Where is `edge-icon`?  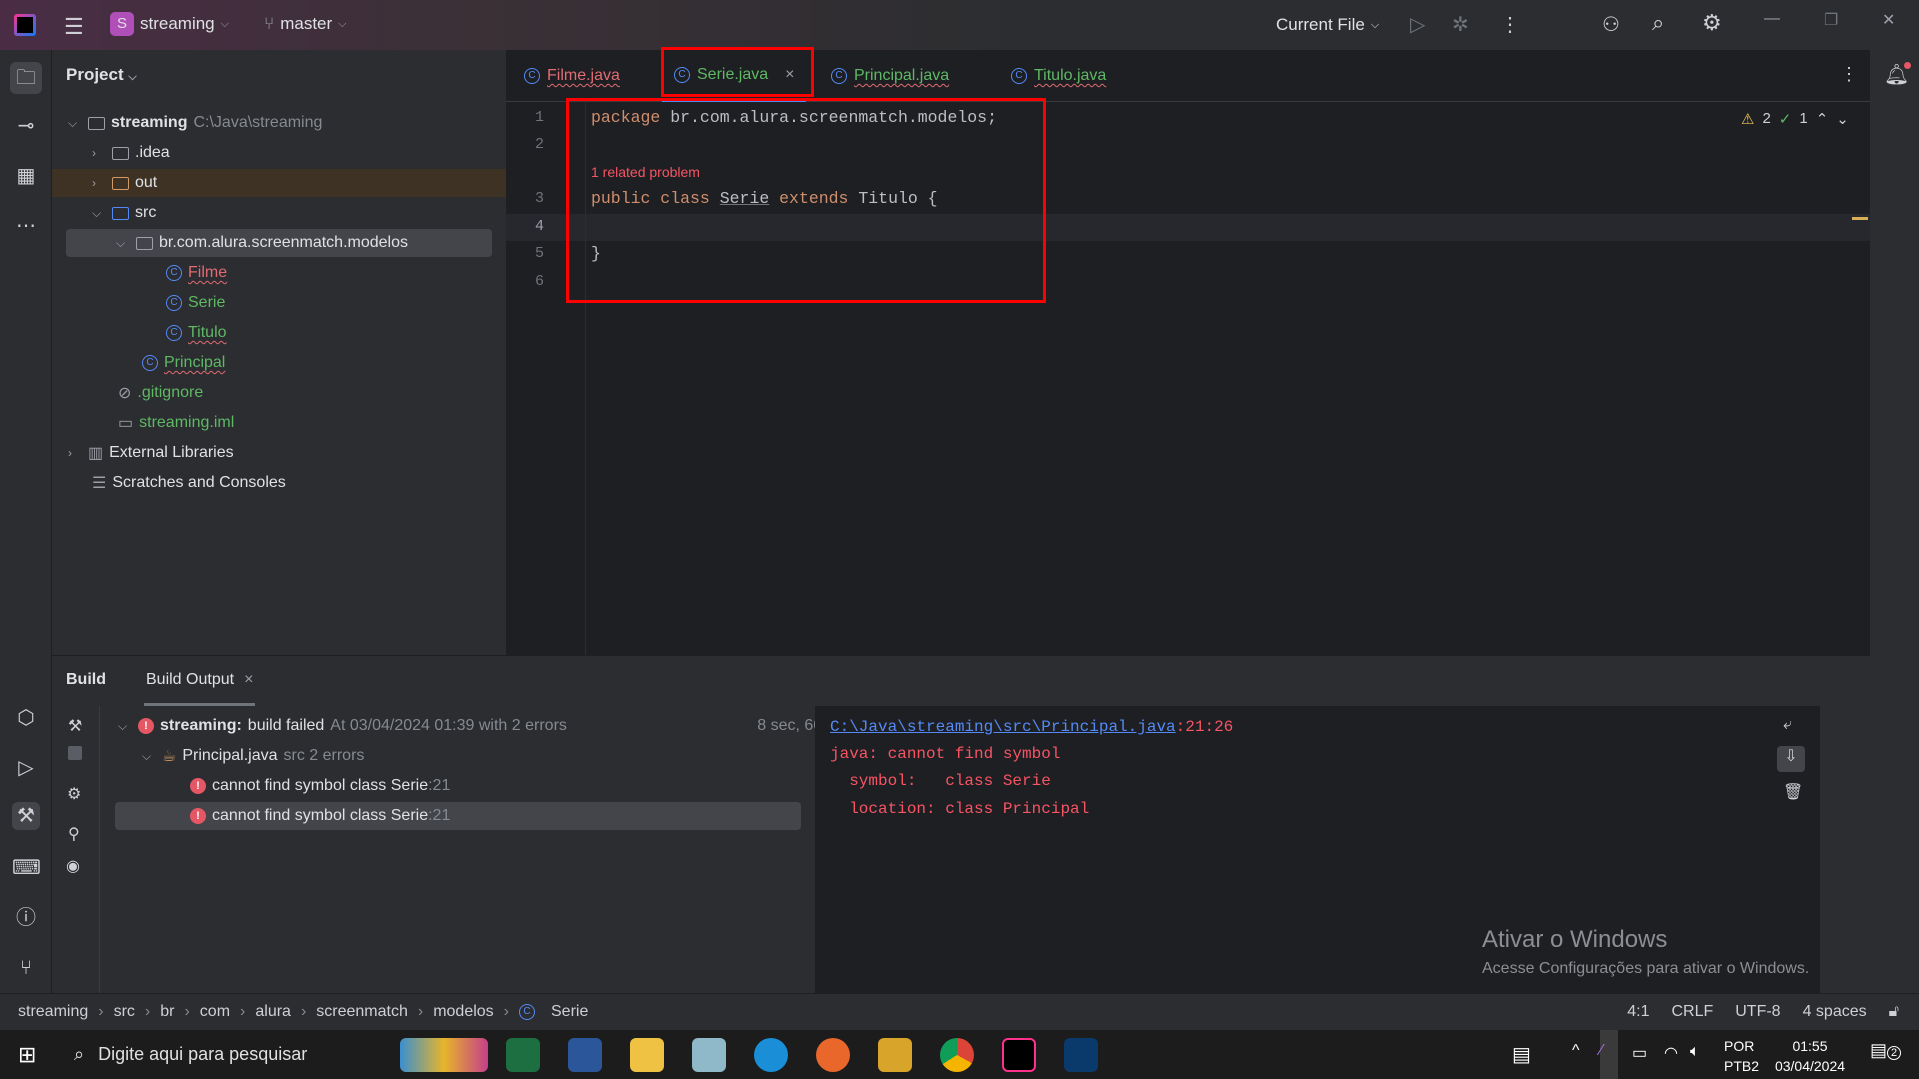
edge-icon is located at coordinates (771, 1055).